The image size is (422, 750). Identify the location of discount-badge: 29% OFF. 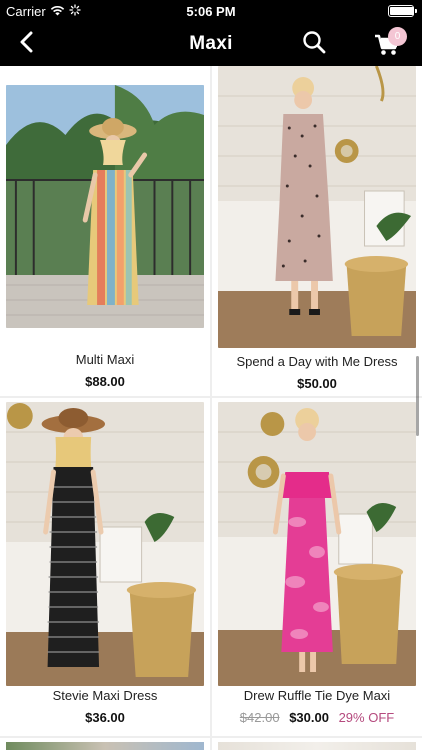
(366, 717).